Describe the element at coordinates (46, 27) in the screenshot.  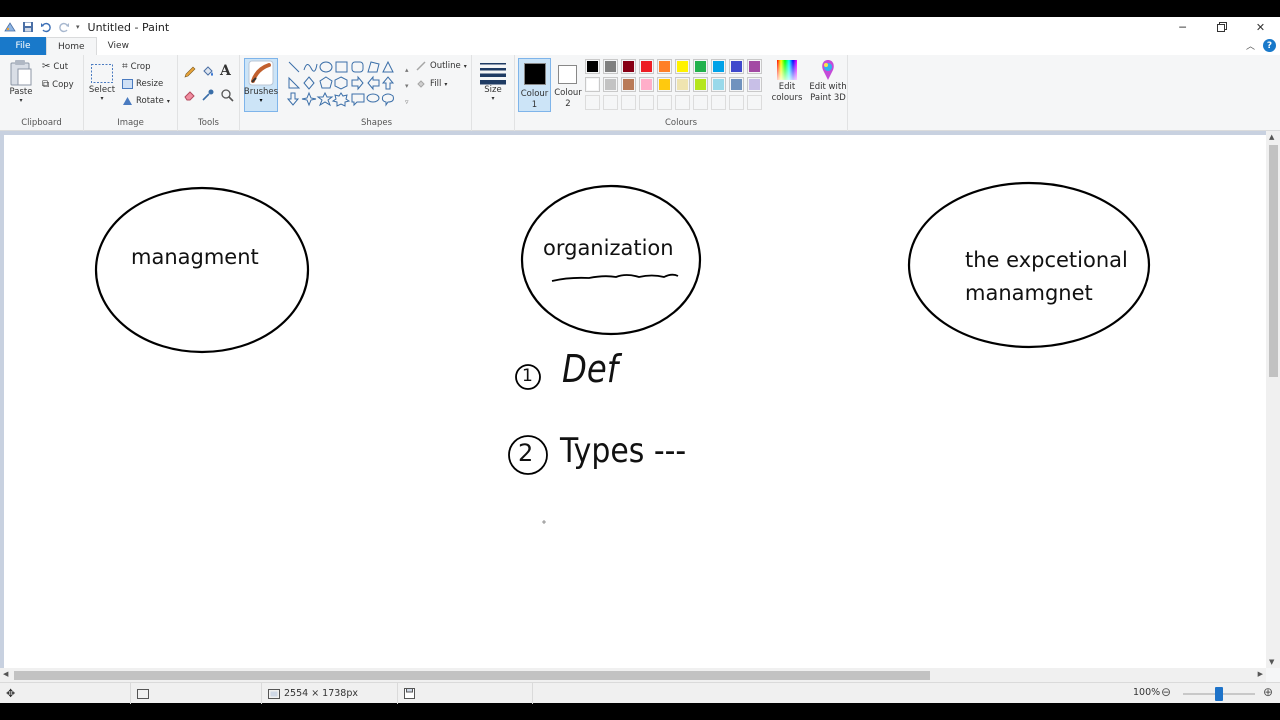
I see `undo-icon` at that location.